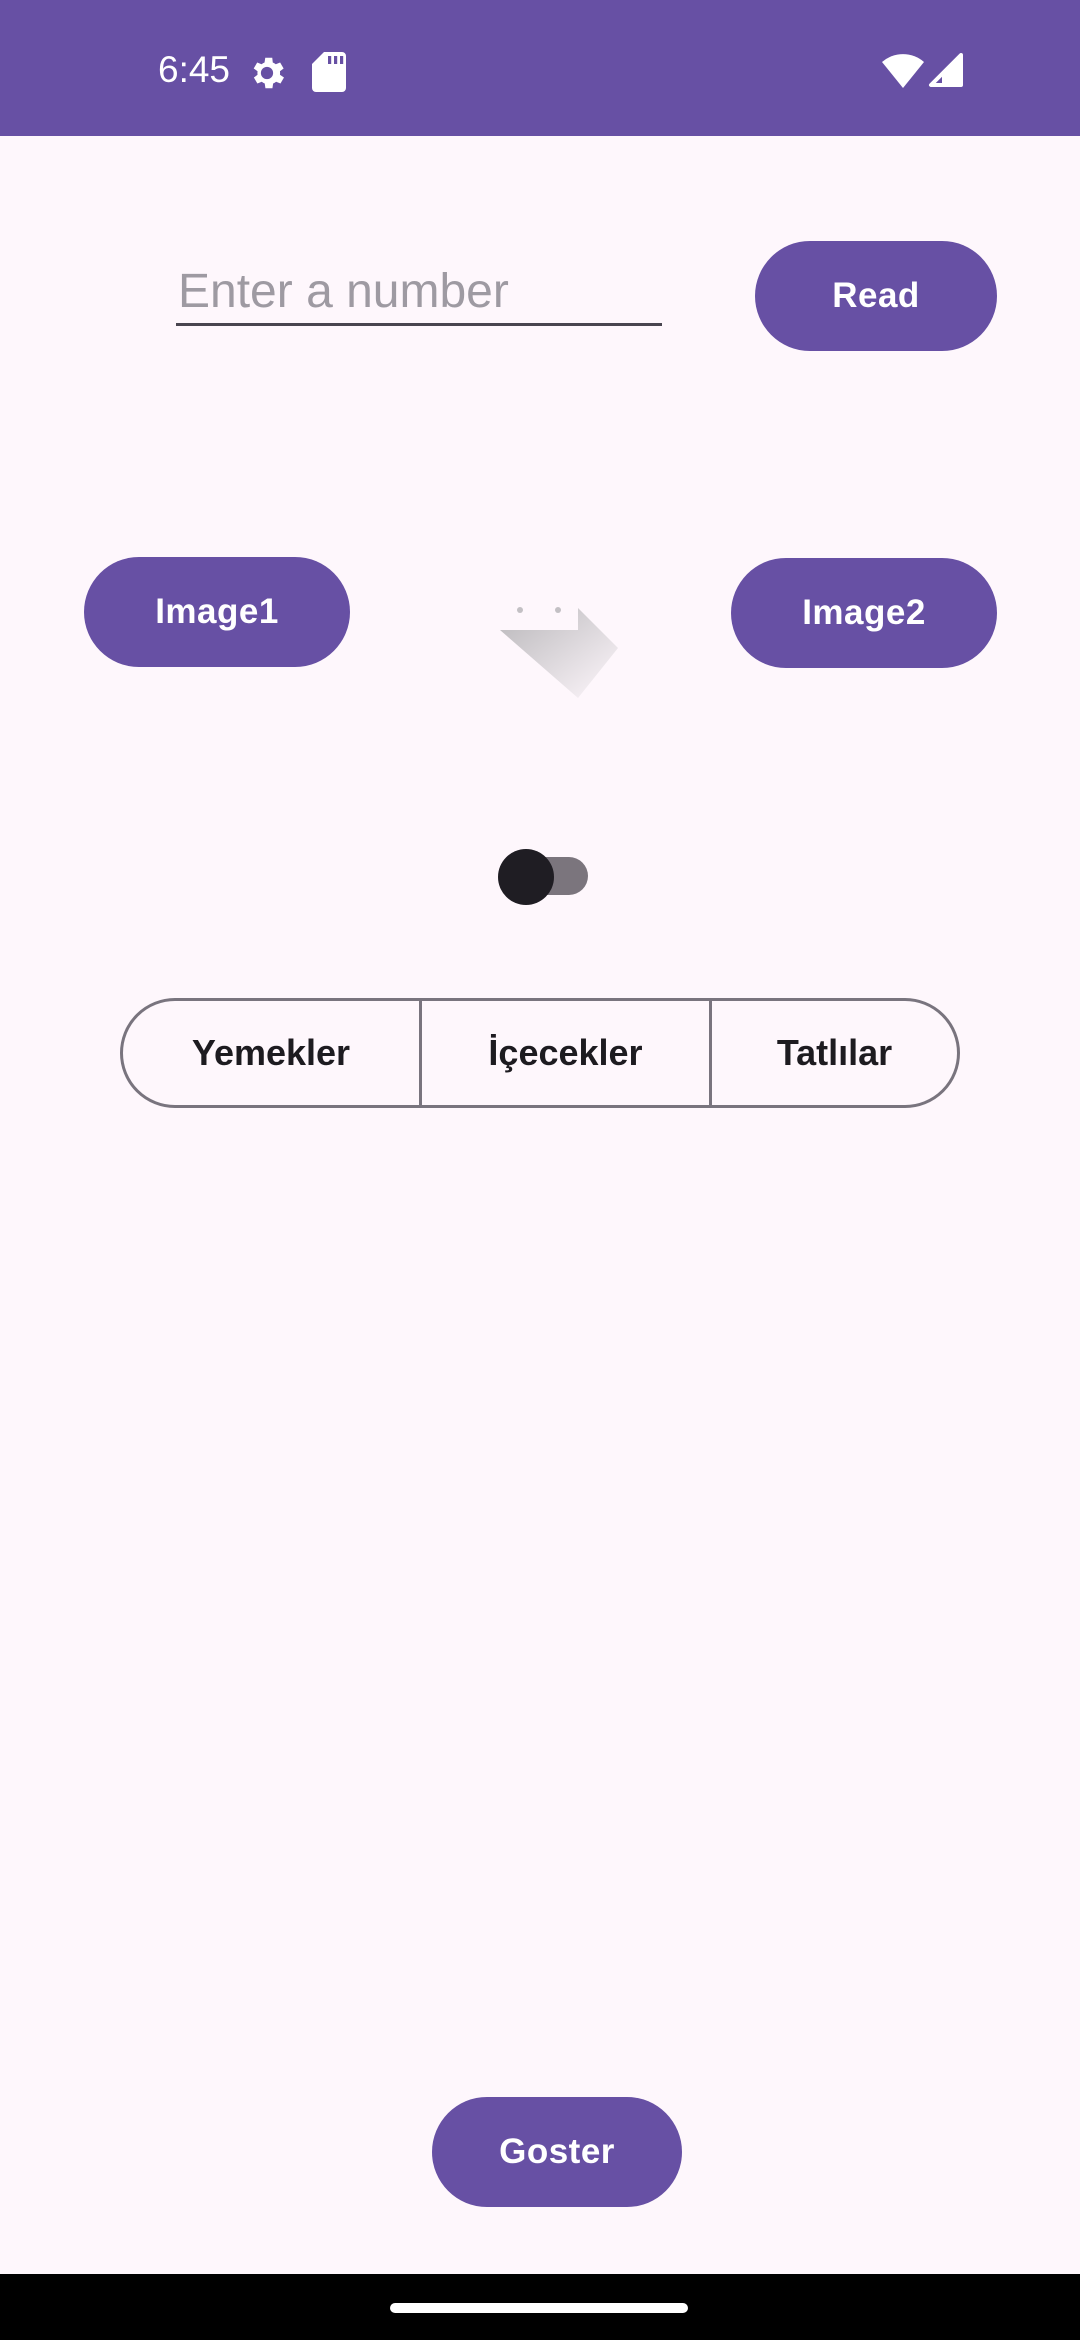 Image resolution: width=1080 pixels, height=2340 pixels. I want to click on number-input, so click(419, 293).